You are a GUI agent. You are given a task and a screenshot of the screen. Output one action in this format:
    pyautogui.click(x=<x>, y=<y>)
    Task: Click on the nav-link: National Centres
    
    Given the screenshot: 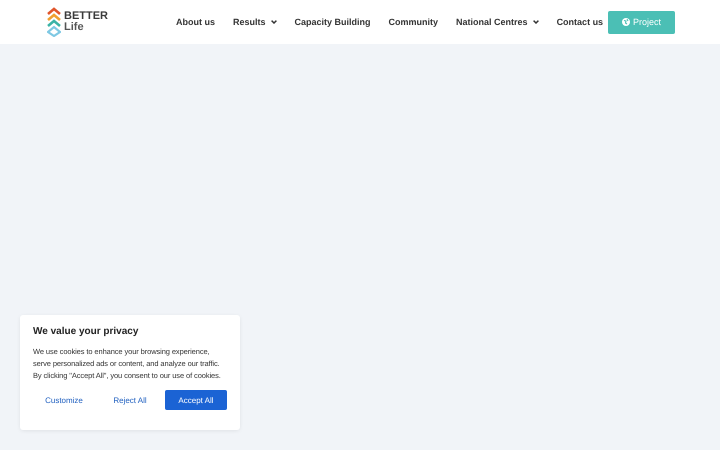 What is the action you would take?
    pyautogui.click(x=497, y=22)
    